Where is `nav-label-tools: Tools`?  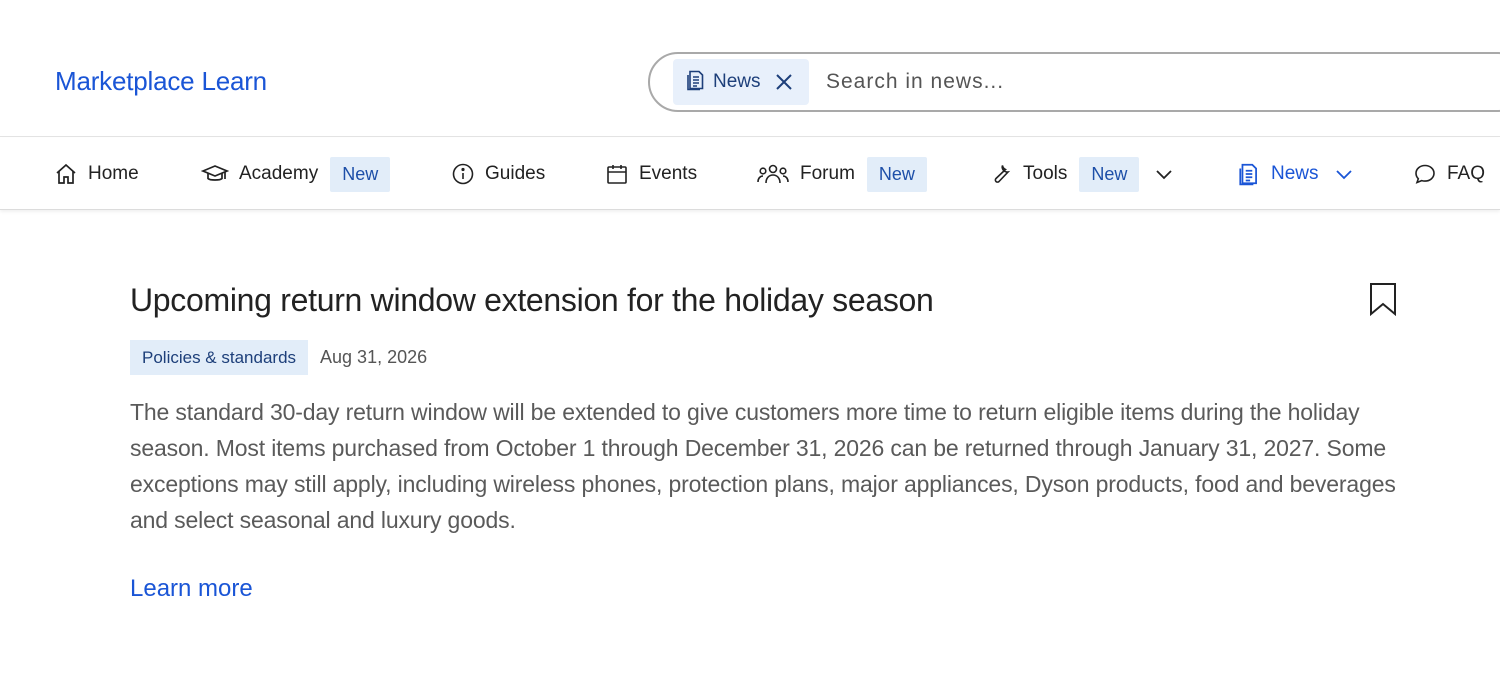 nav-label-tools: Tools is located at coordinates (1045, 173).